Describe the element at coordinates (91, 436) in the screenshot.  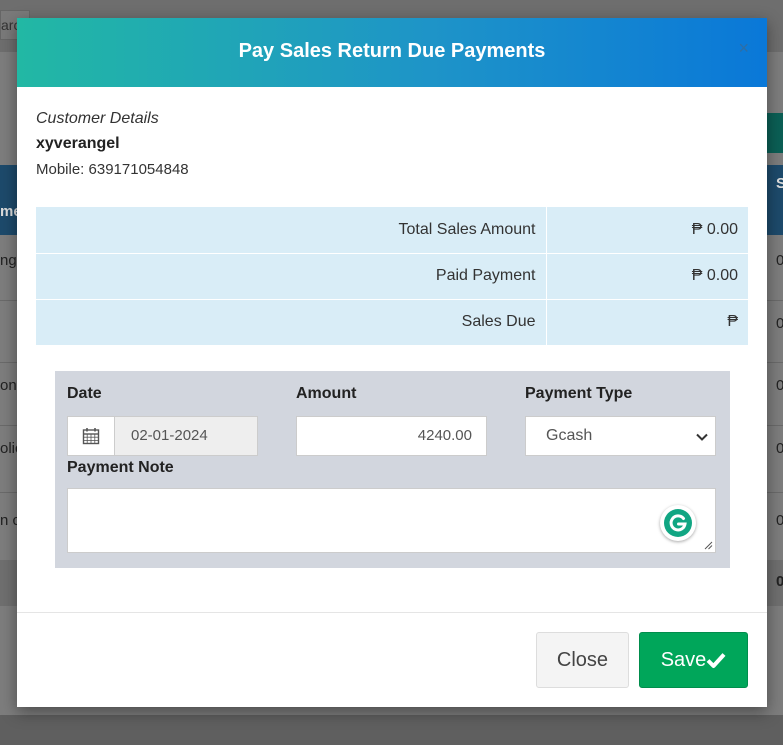
I see `calendar-icon` at that location.